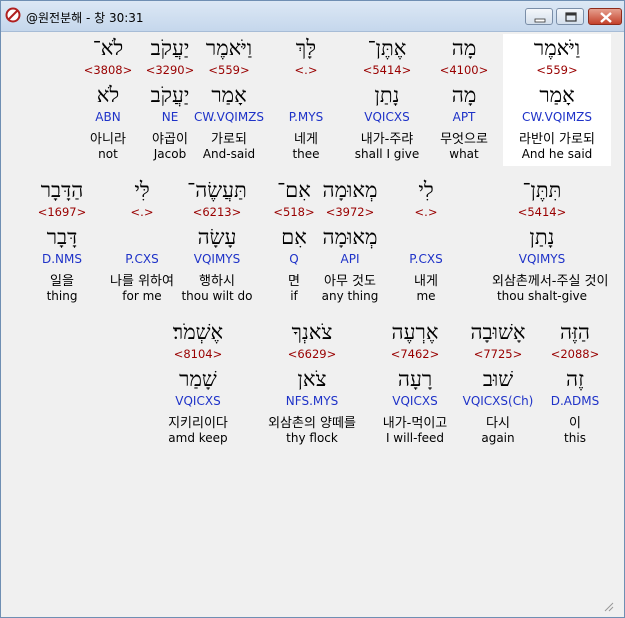 The image size is (625, 618). I want to click on korean-gloss: 내게, so click(426, 281).